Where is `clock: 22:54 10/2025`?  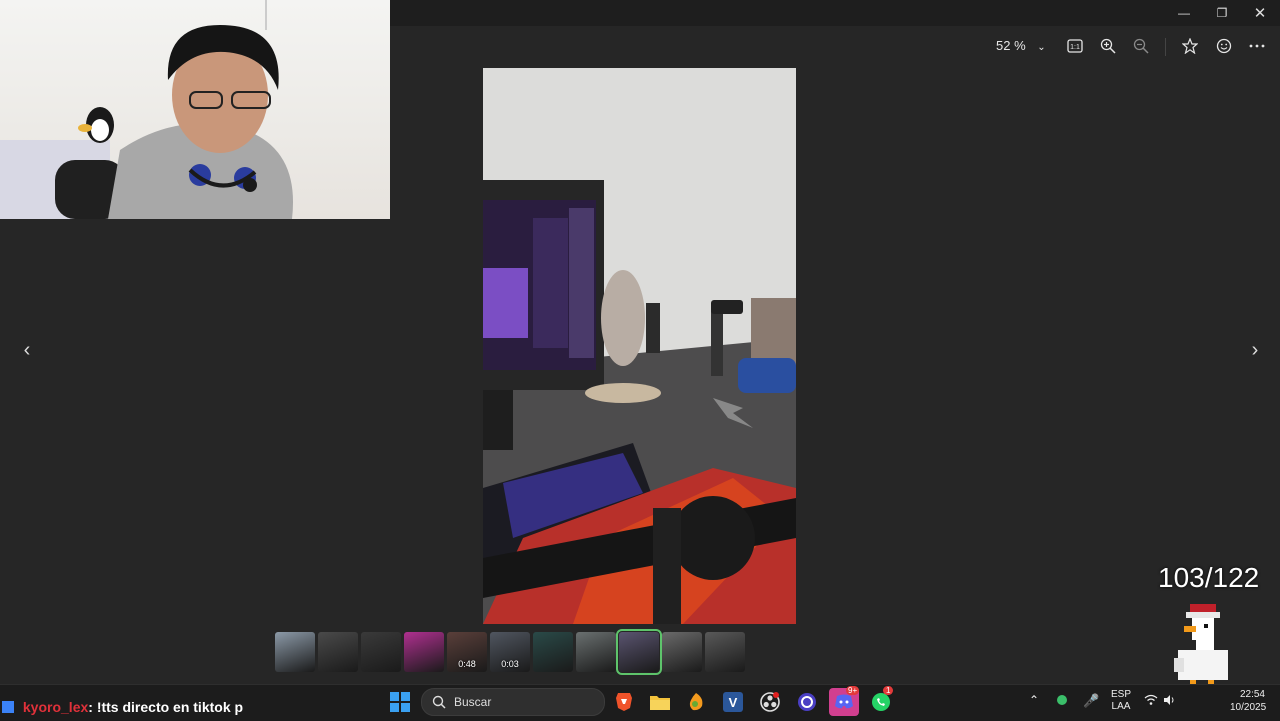 clock: 22:54 10/2025 is located at coordinates (1248, 701).